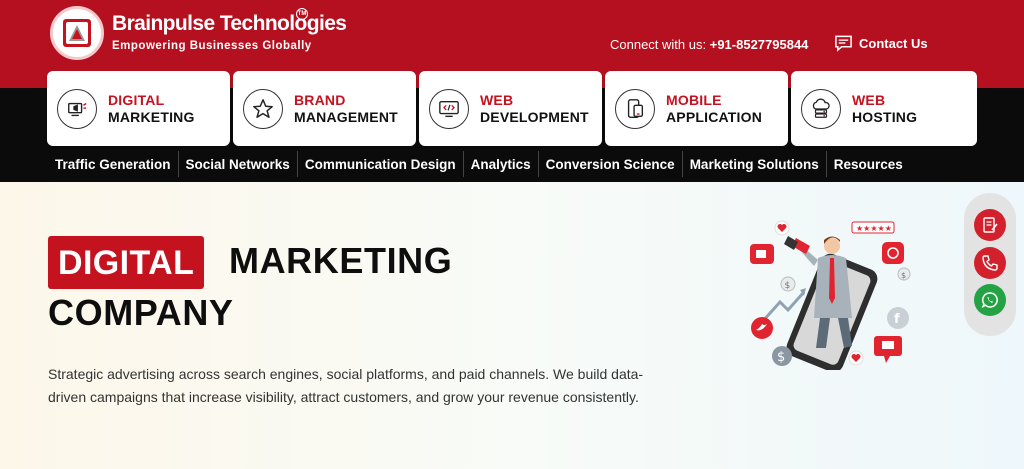 The image size is (1024, 469). I want to click on phone-link: +91-8527795844, so click(759, 44).